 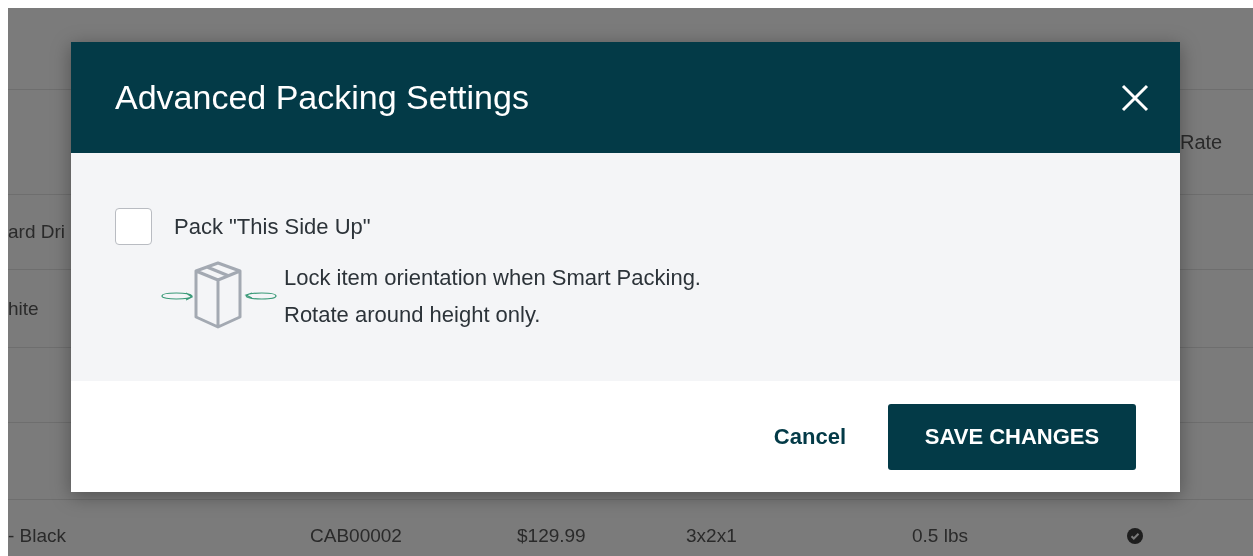 What do you see at coordinates (23, 308) in the screenshot?
I see `table-cell: hite` at bounding box center [23, 308].